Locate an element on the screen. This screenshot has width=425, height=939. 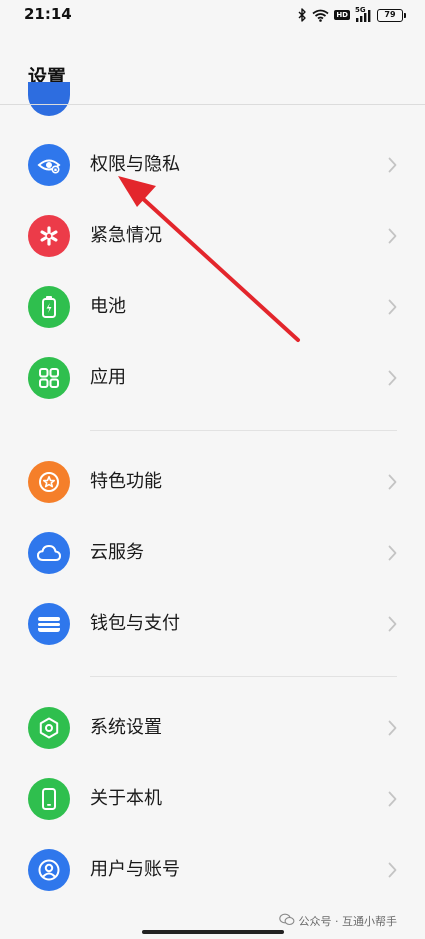
item-label: 电池 is located at coordinates (108, 306).